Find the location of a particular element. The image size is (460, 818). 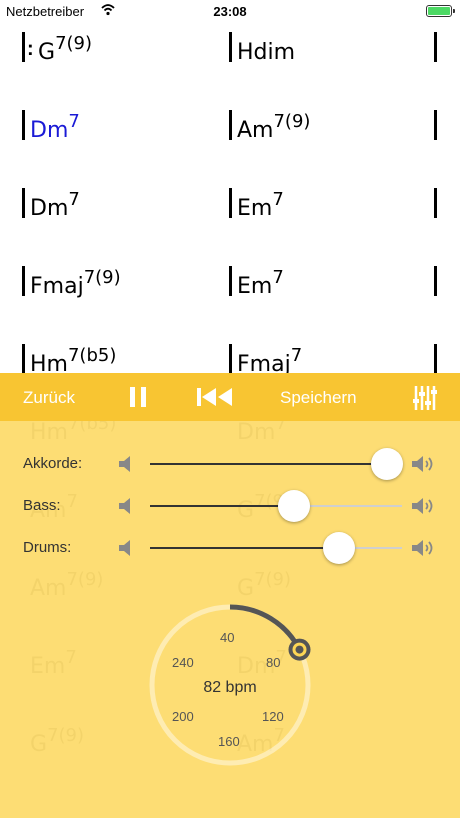

battery-icon is located at coordinates (440, 11).